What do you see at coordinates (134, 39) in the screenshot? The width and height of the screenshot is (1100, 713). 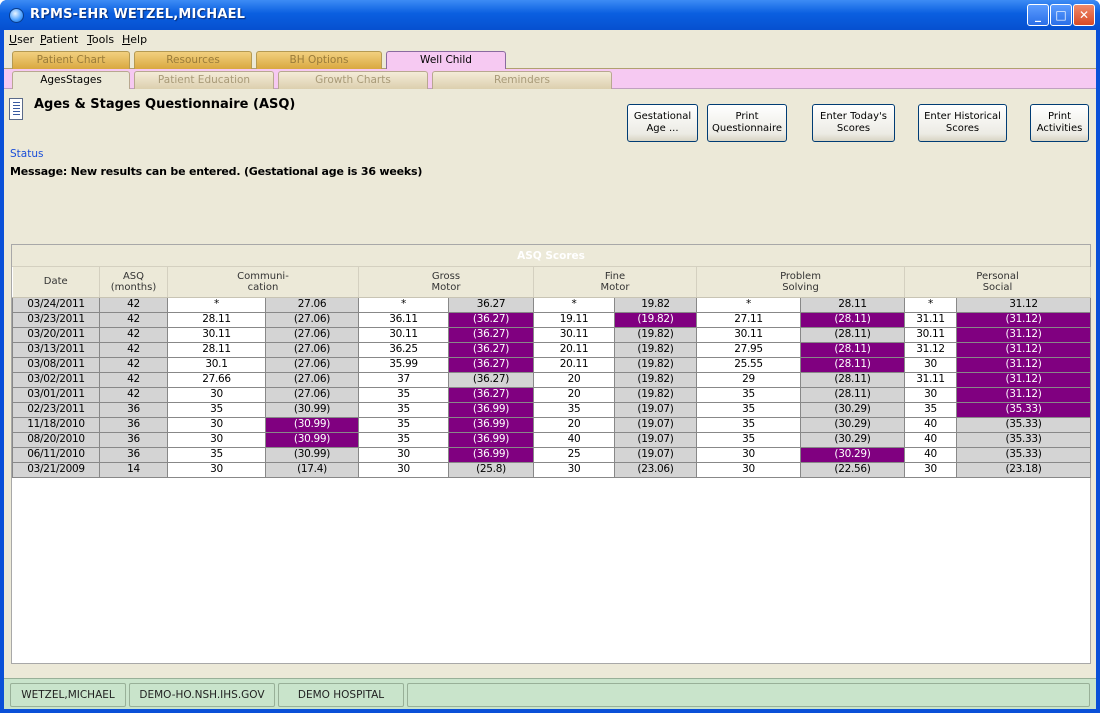 I see `menu-help: Help` at bounding box center [134, 39].